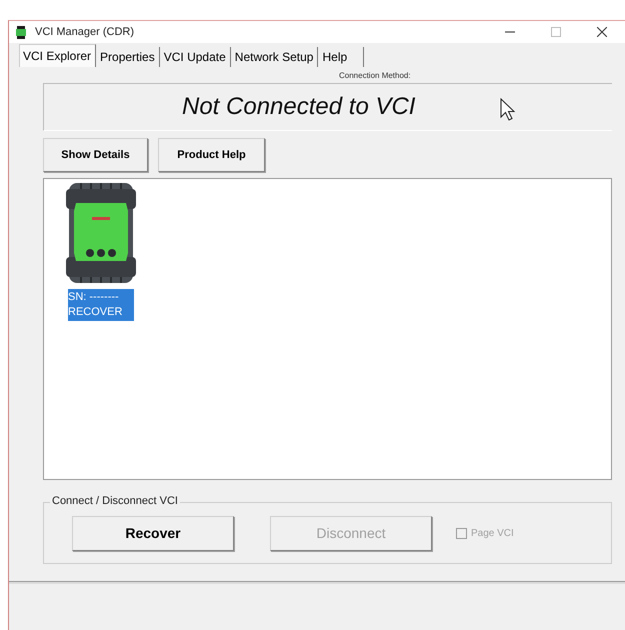  Describe the element at coordinates (492, 533) in the screenshot. I see `checkbox-label: Page VCI` at that location.